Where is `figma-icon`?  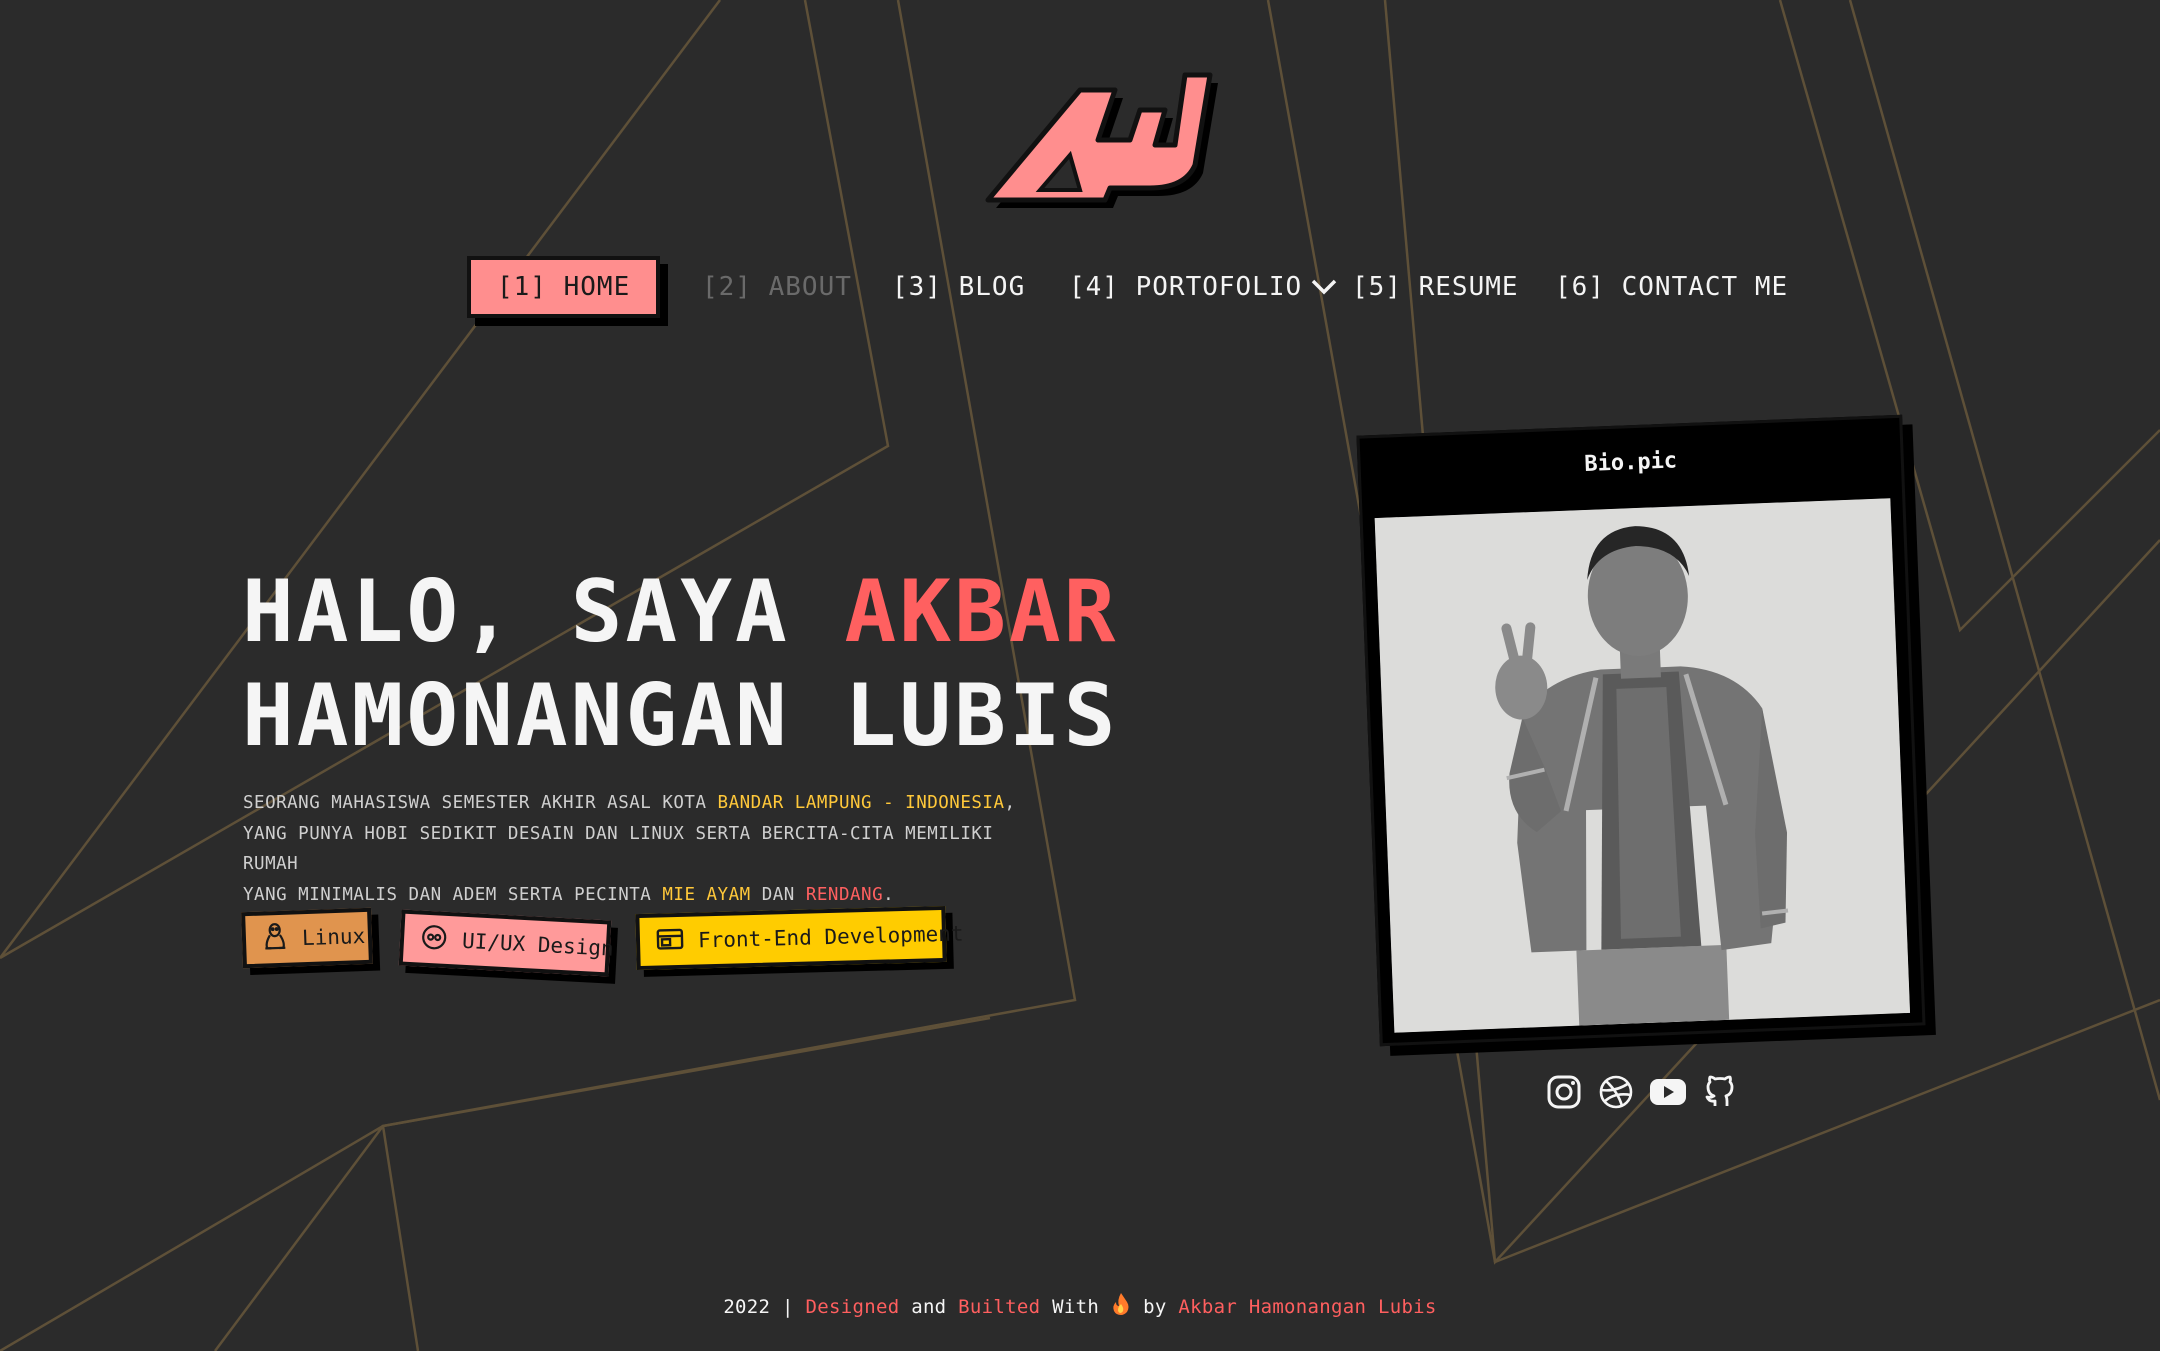
figma-icon is located at coordinates (434, 939).